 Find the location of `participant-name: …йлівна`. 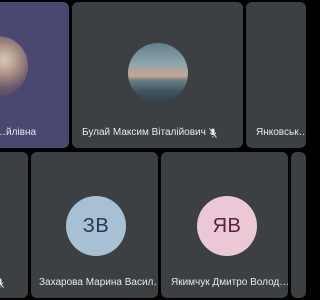

participant-name: …йлівна is located at coordinates (18, 132).